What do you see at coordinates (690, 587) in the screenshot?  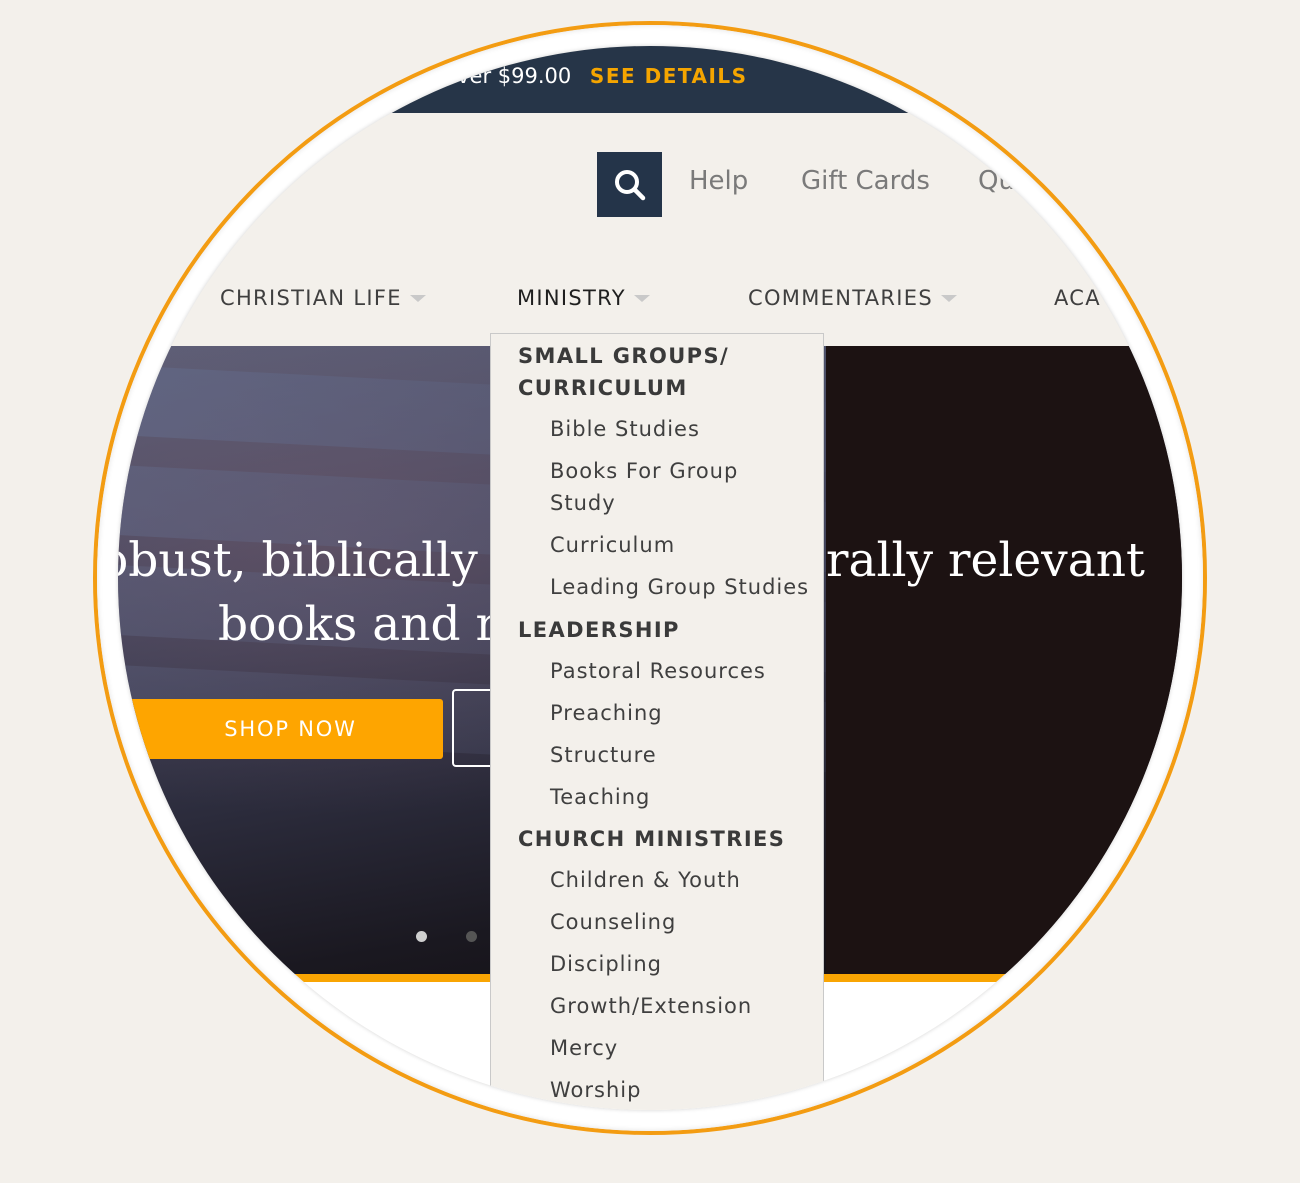 I see `dropdown-item-leading-group-studies: Leading Group Studies` at bounding box center [690, 587].